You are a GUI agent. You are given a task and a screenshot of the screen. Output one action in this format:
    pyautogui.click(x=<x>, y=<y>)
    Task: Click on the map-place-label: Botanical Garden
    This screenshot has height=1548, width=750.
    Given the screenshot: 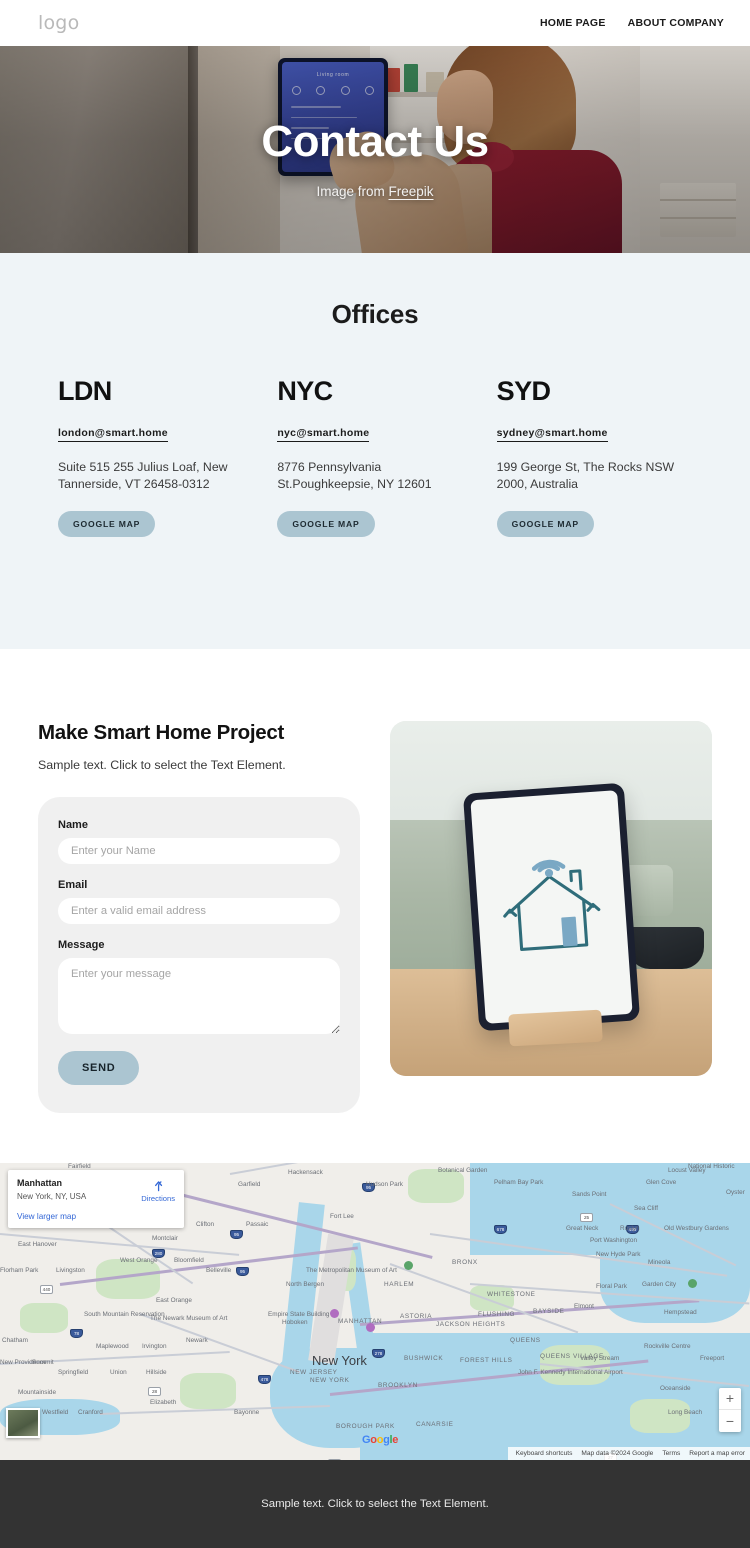 What is the action you would take?
    pyautogui.click(x=463, y=1170)
    